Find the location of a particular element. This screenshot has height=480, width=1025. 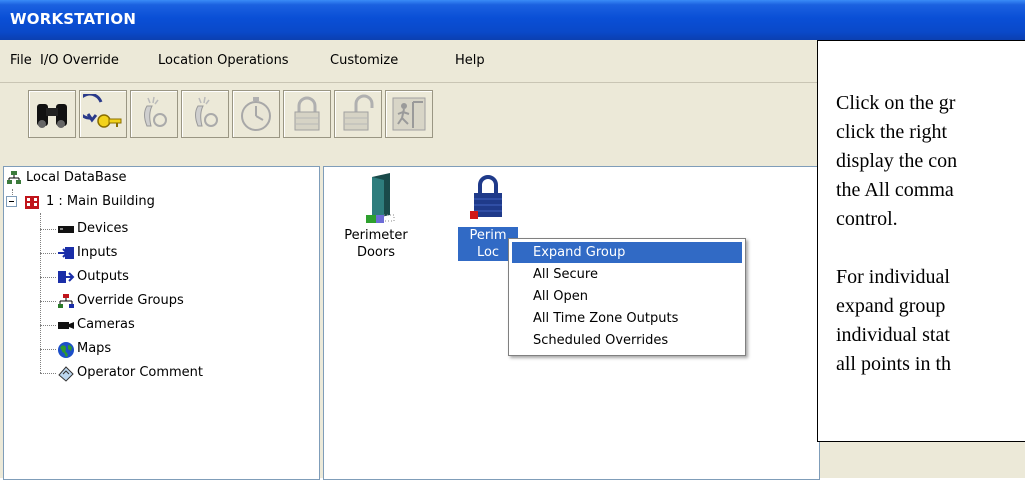

timer-icon is located at coordinates (256, 114).